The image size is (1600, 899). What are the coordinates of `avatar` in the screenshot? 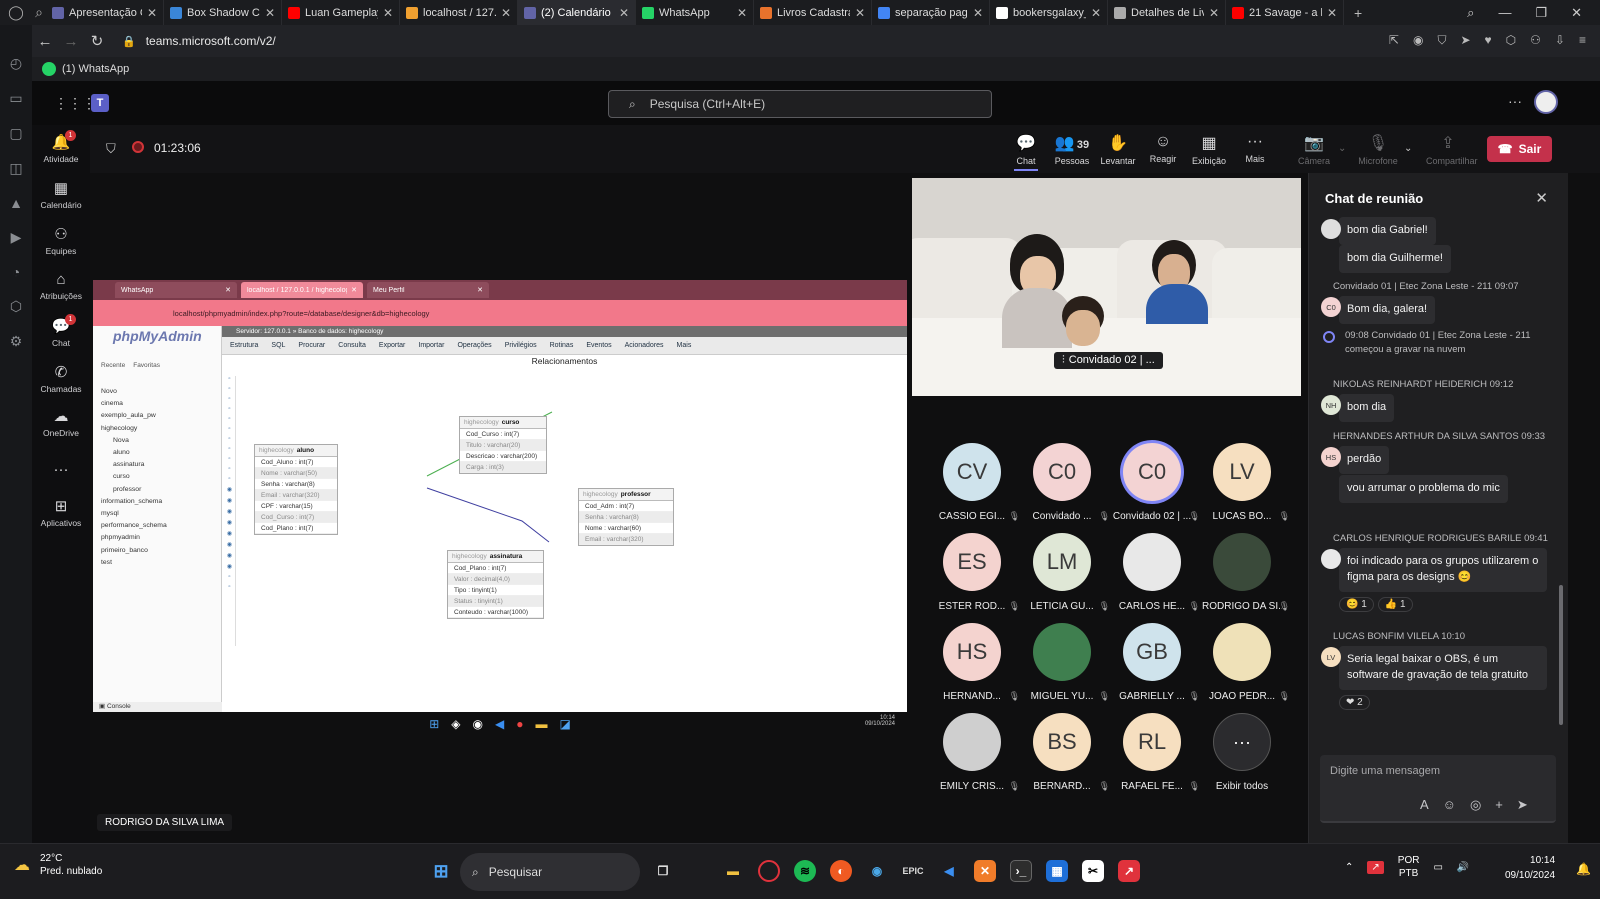 It's located at (1546, 102).